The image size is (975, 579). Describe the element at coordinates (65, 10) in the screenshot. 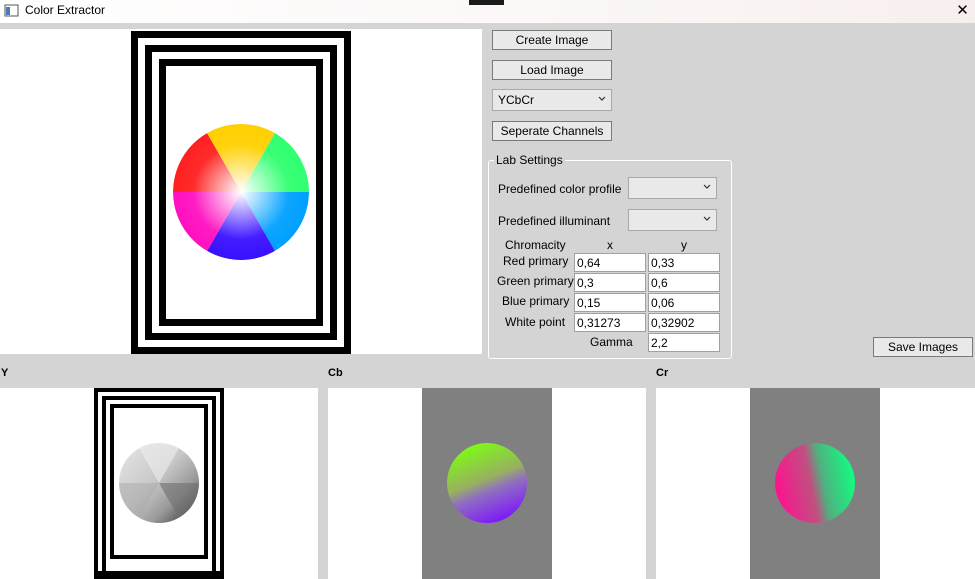

I see `window-title: Color Extractor` at that location.